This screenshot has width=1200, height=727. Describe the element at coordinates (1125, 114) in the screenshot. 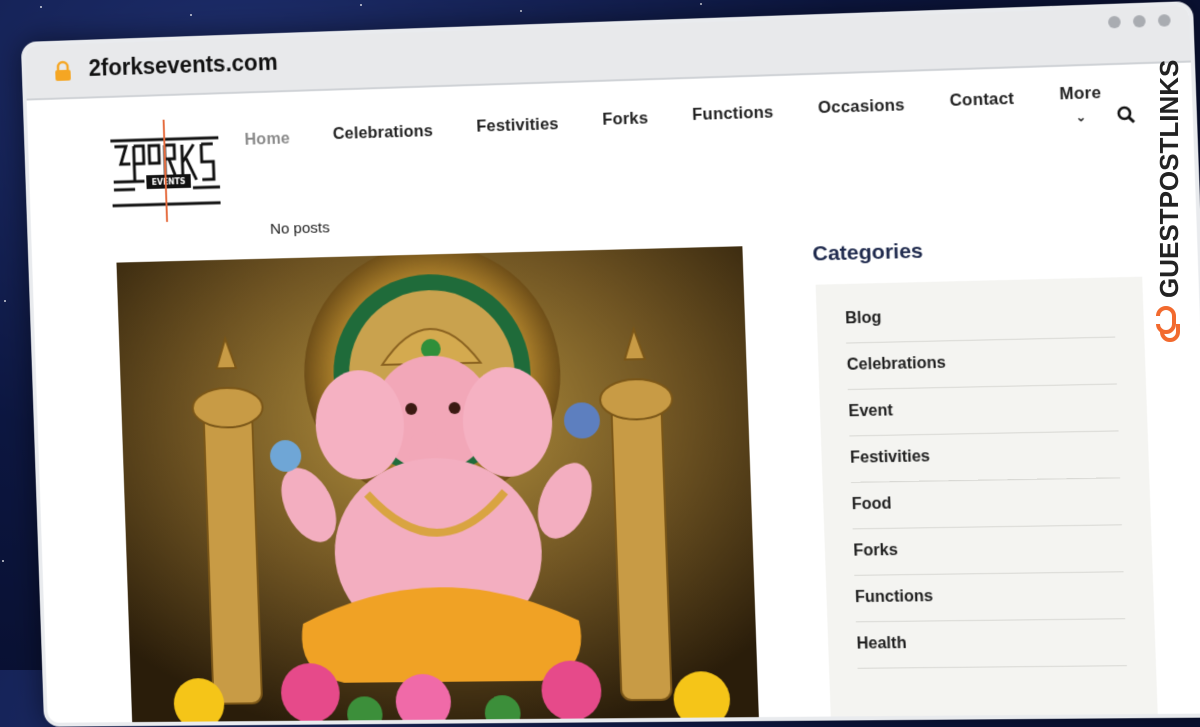

I see `search-icon` at that location.